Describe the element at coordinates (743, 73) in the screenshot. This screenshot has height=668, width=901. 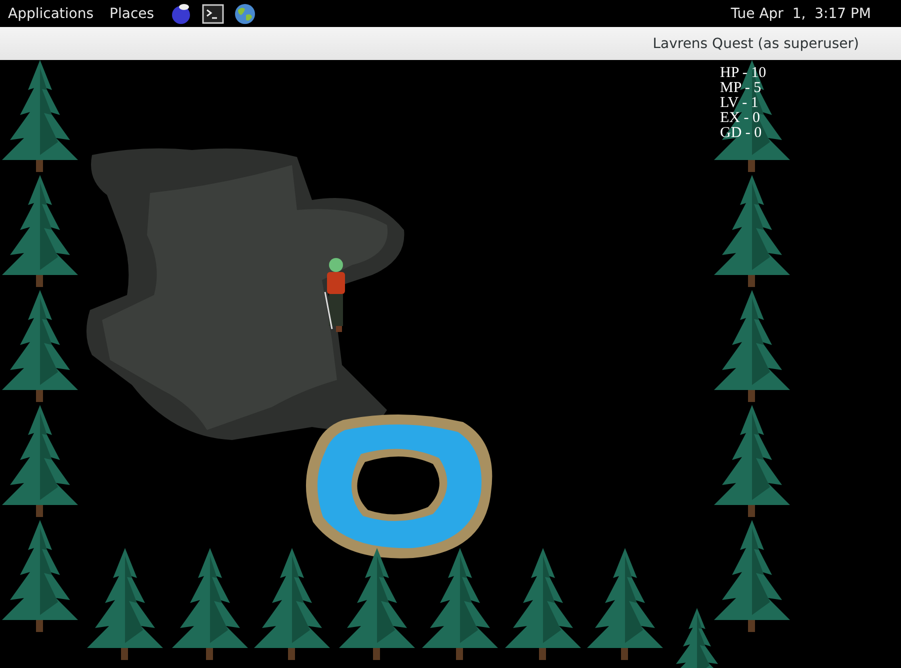
I see `stat-readout: HP - 10` at that location.